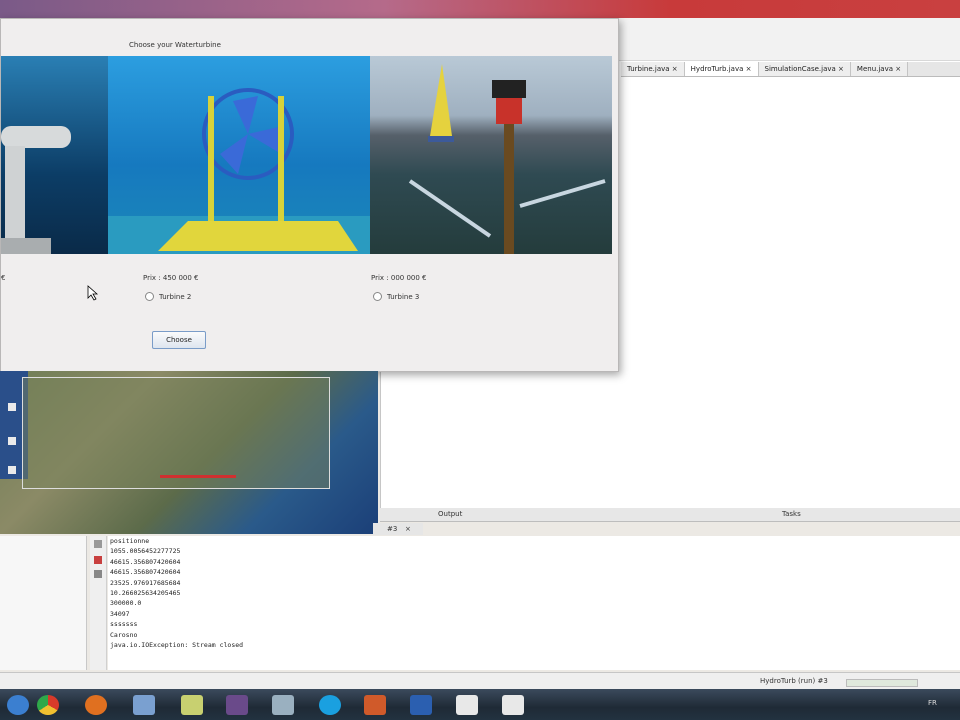 Image resolution: width=960 pixels, height=720 pixels. I want to click on running-process: HydroTurb (run) #3, so click(794, 681).